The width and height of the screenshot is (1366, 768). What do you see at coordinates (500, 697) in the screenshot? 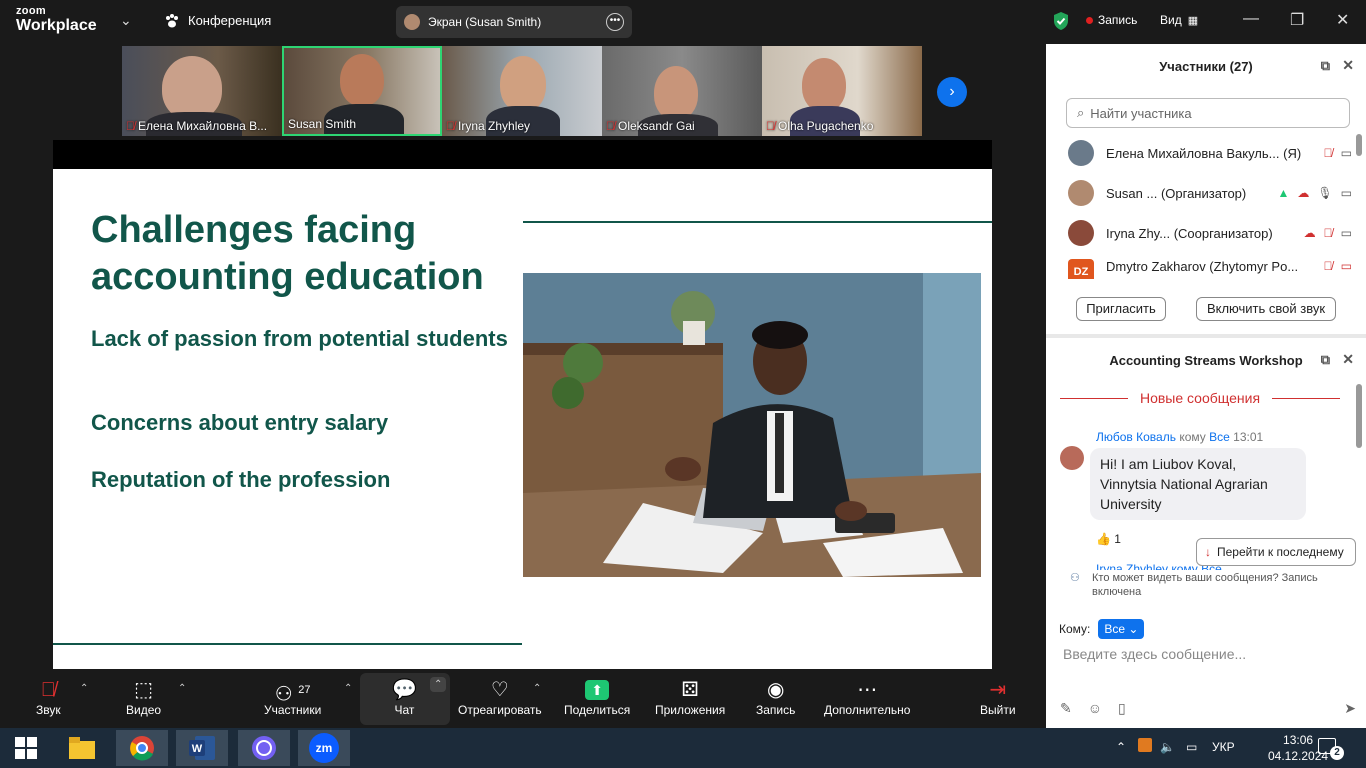
I see `react-button: ♡ Отреагировать` at bounding box center [500, 697].